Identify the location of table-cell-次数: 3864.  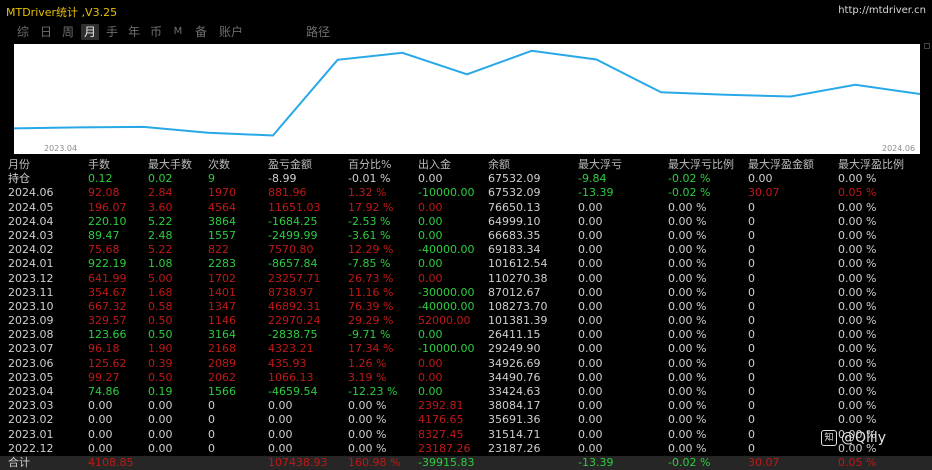
(222, 221).